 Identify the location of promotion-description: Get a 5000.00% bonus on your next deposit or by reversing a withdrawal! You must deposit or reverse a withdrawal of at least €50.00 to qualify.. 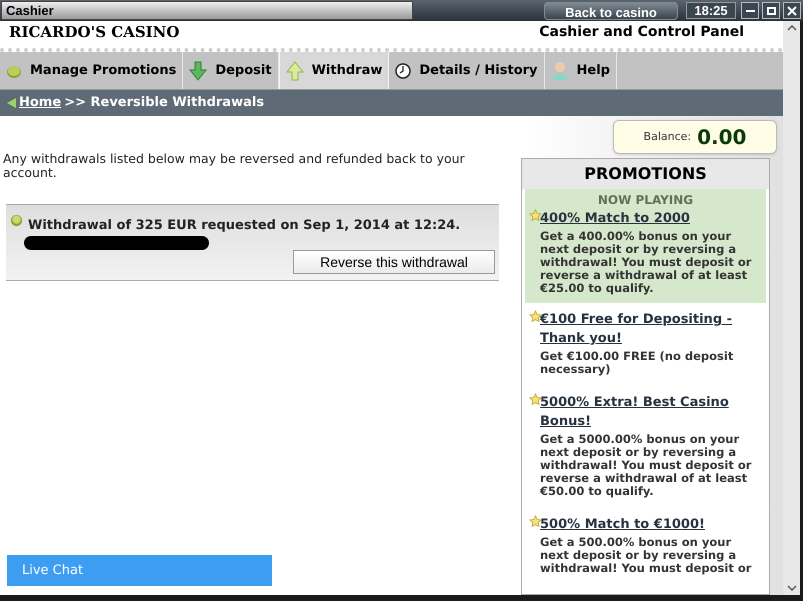
(645, 464).